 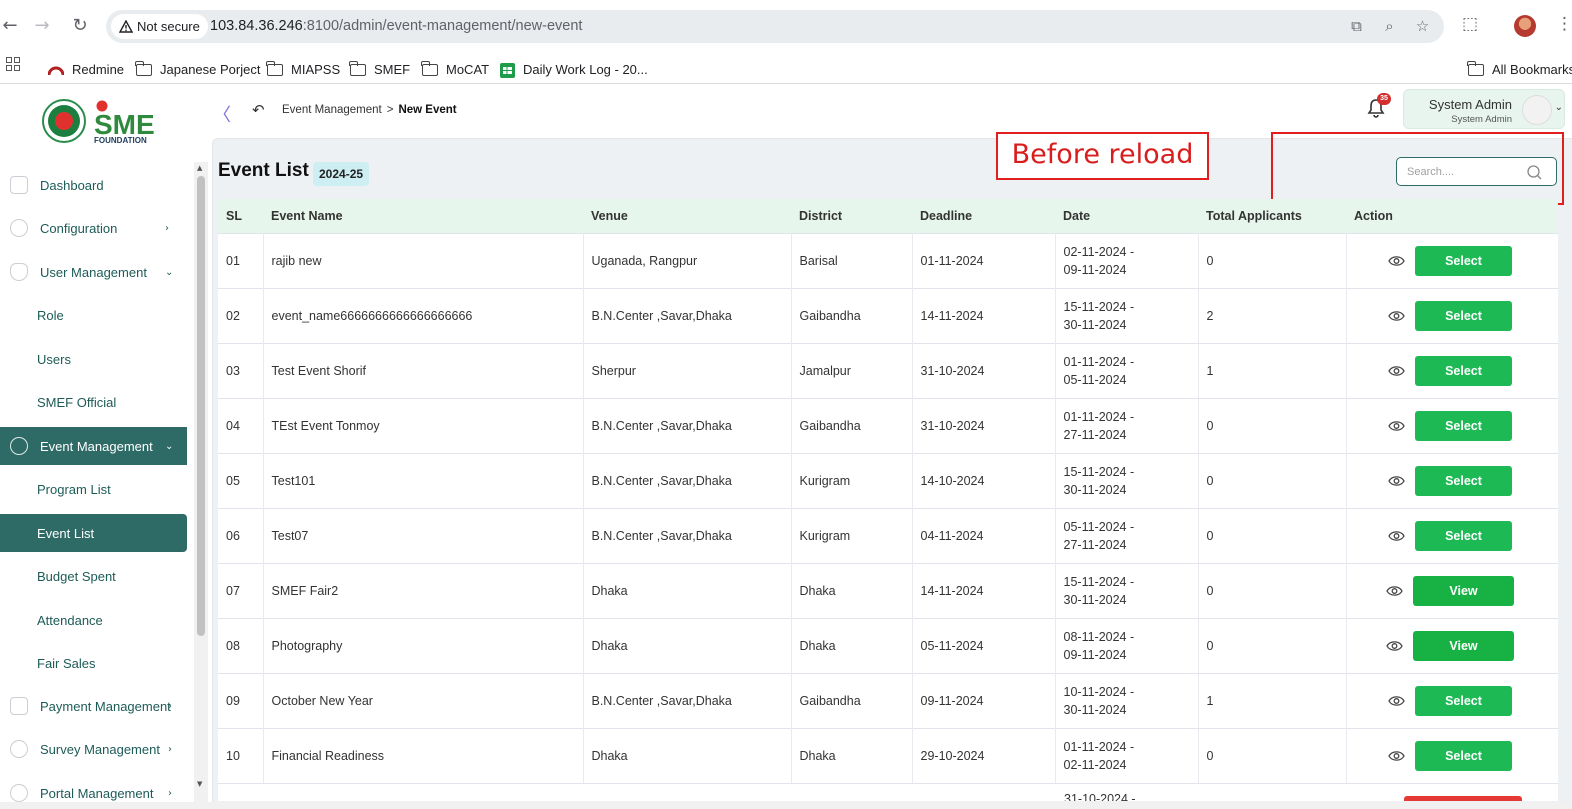 What do you see at coordinates (93, 788) in the screenshot?
I see `sidebar-item-portal-management: Portal Management ›` at bounding box center [93, 788].